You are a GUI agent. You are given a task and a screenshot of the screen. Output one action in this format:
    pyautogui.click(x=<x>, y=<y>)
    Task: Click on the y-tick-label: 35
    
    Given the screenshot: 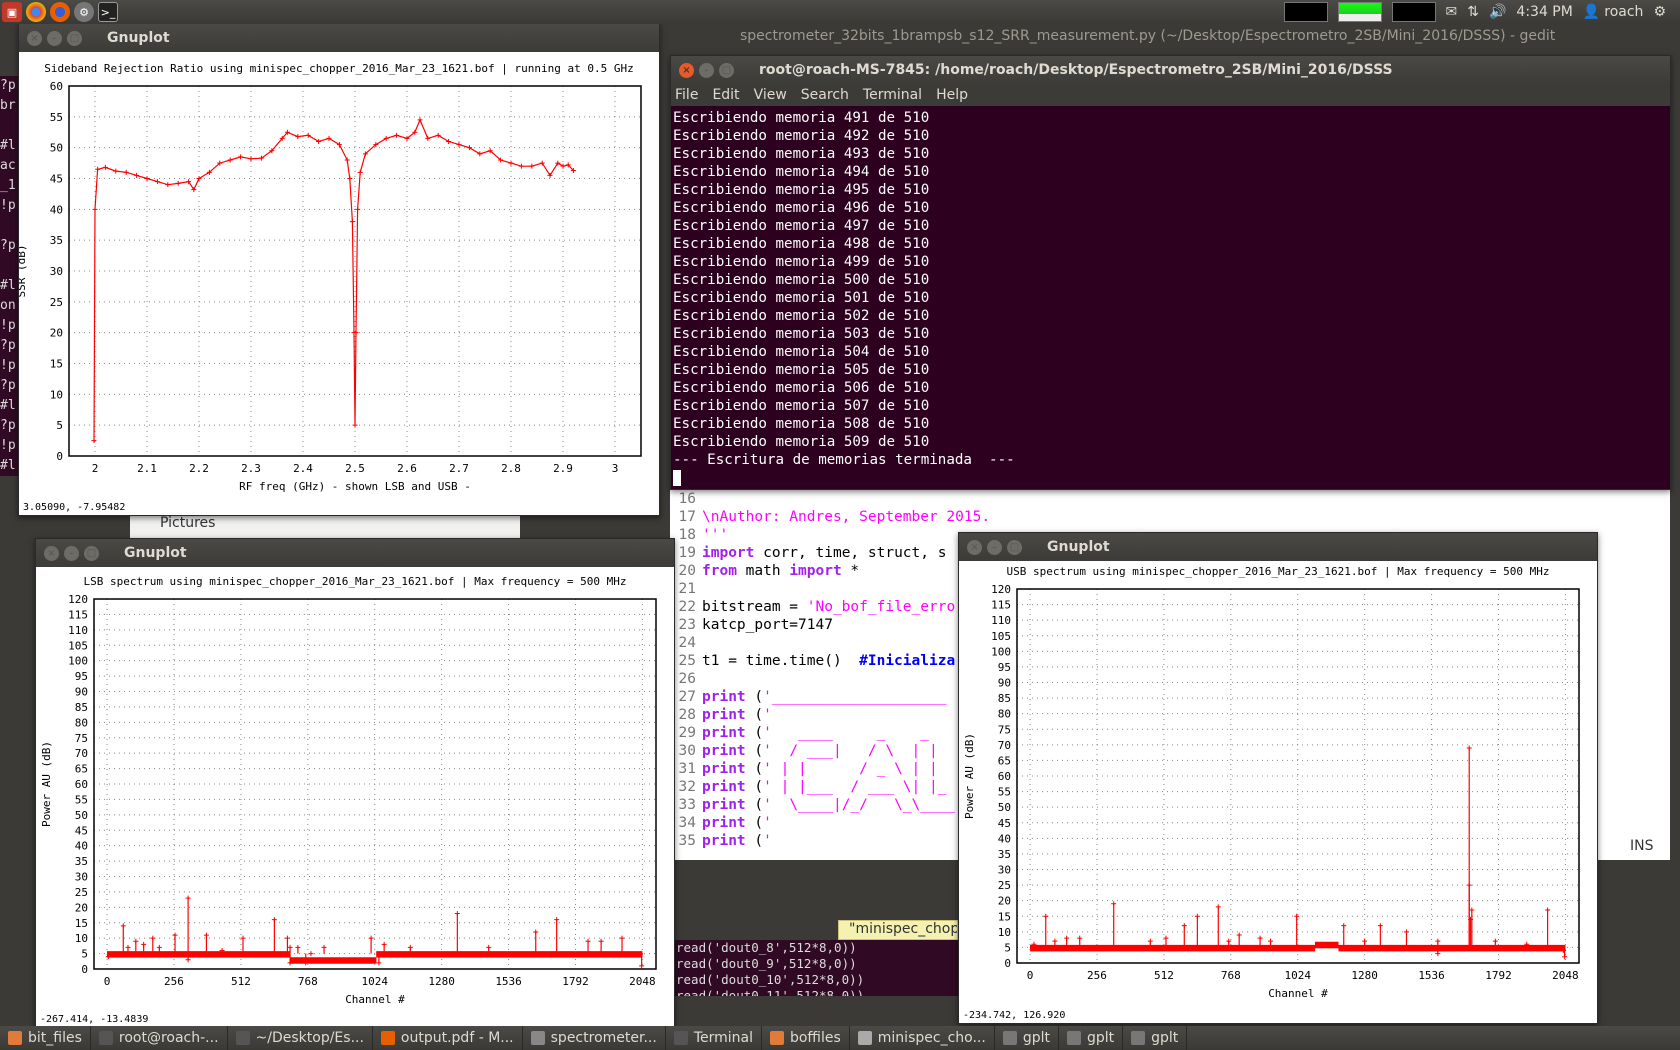 What is the action you would take?
    pyautogui.click(x=56, y=240)
    